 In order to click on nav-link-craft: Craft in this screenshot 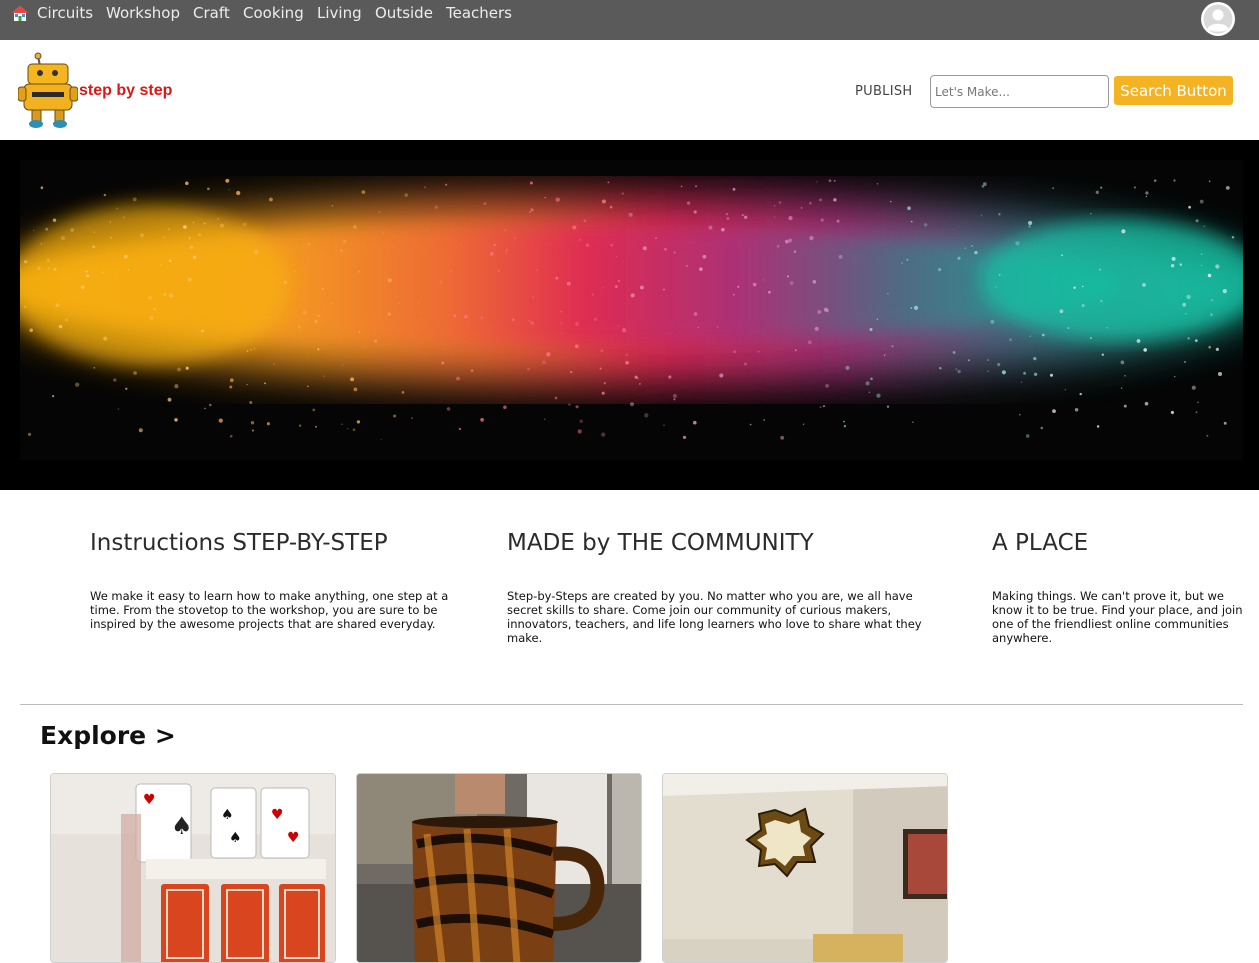, I will do `click(211, 13)`.